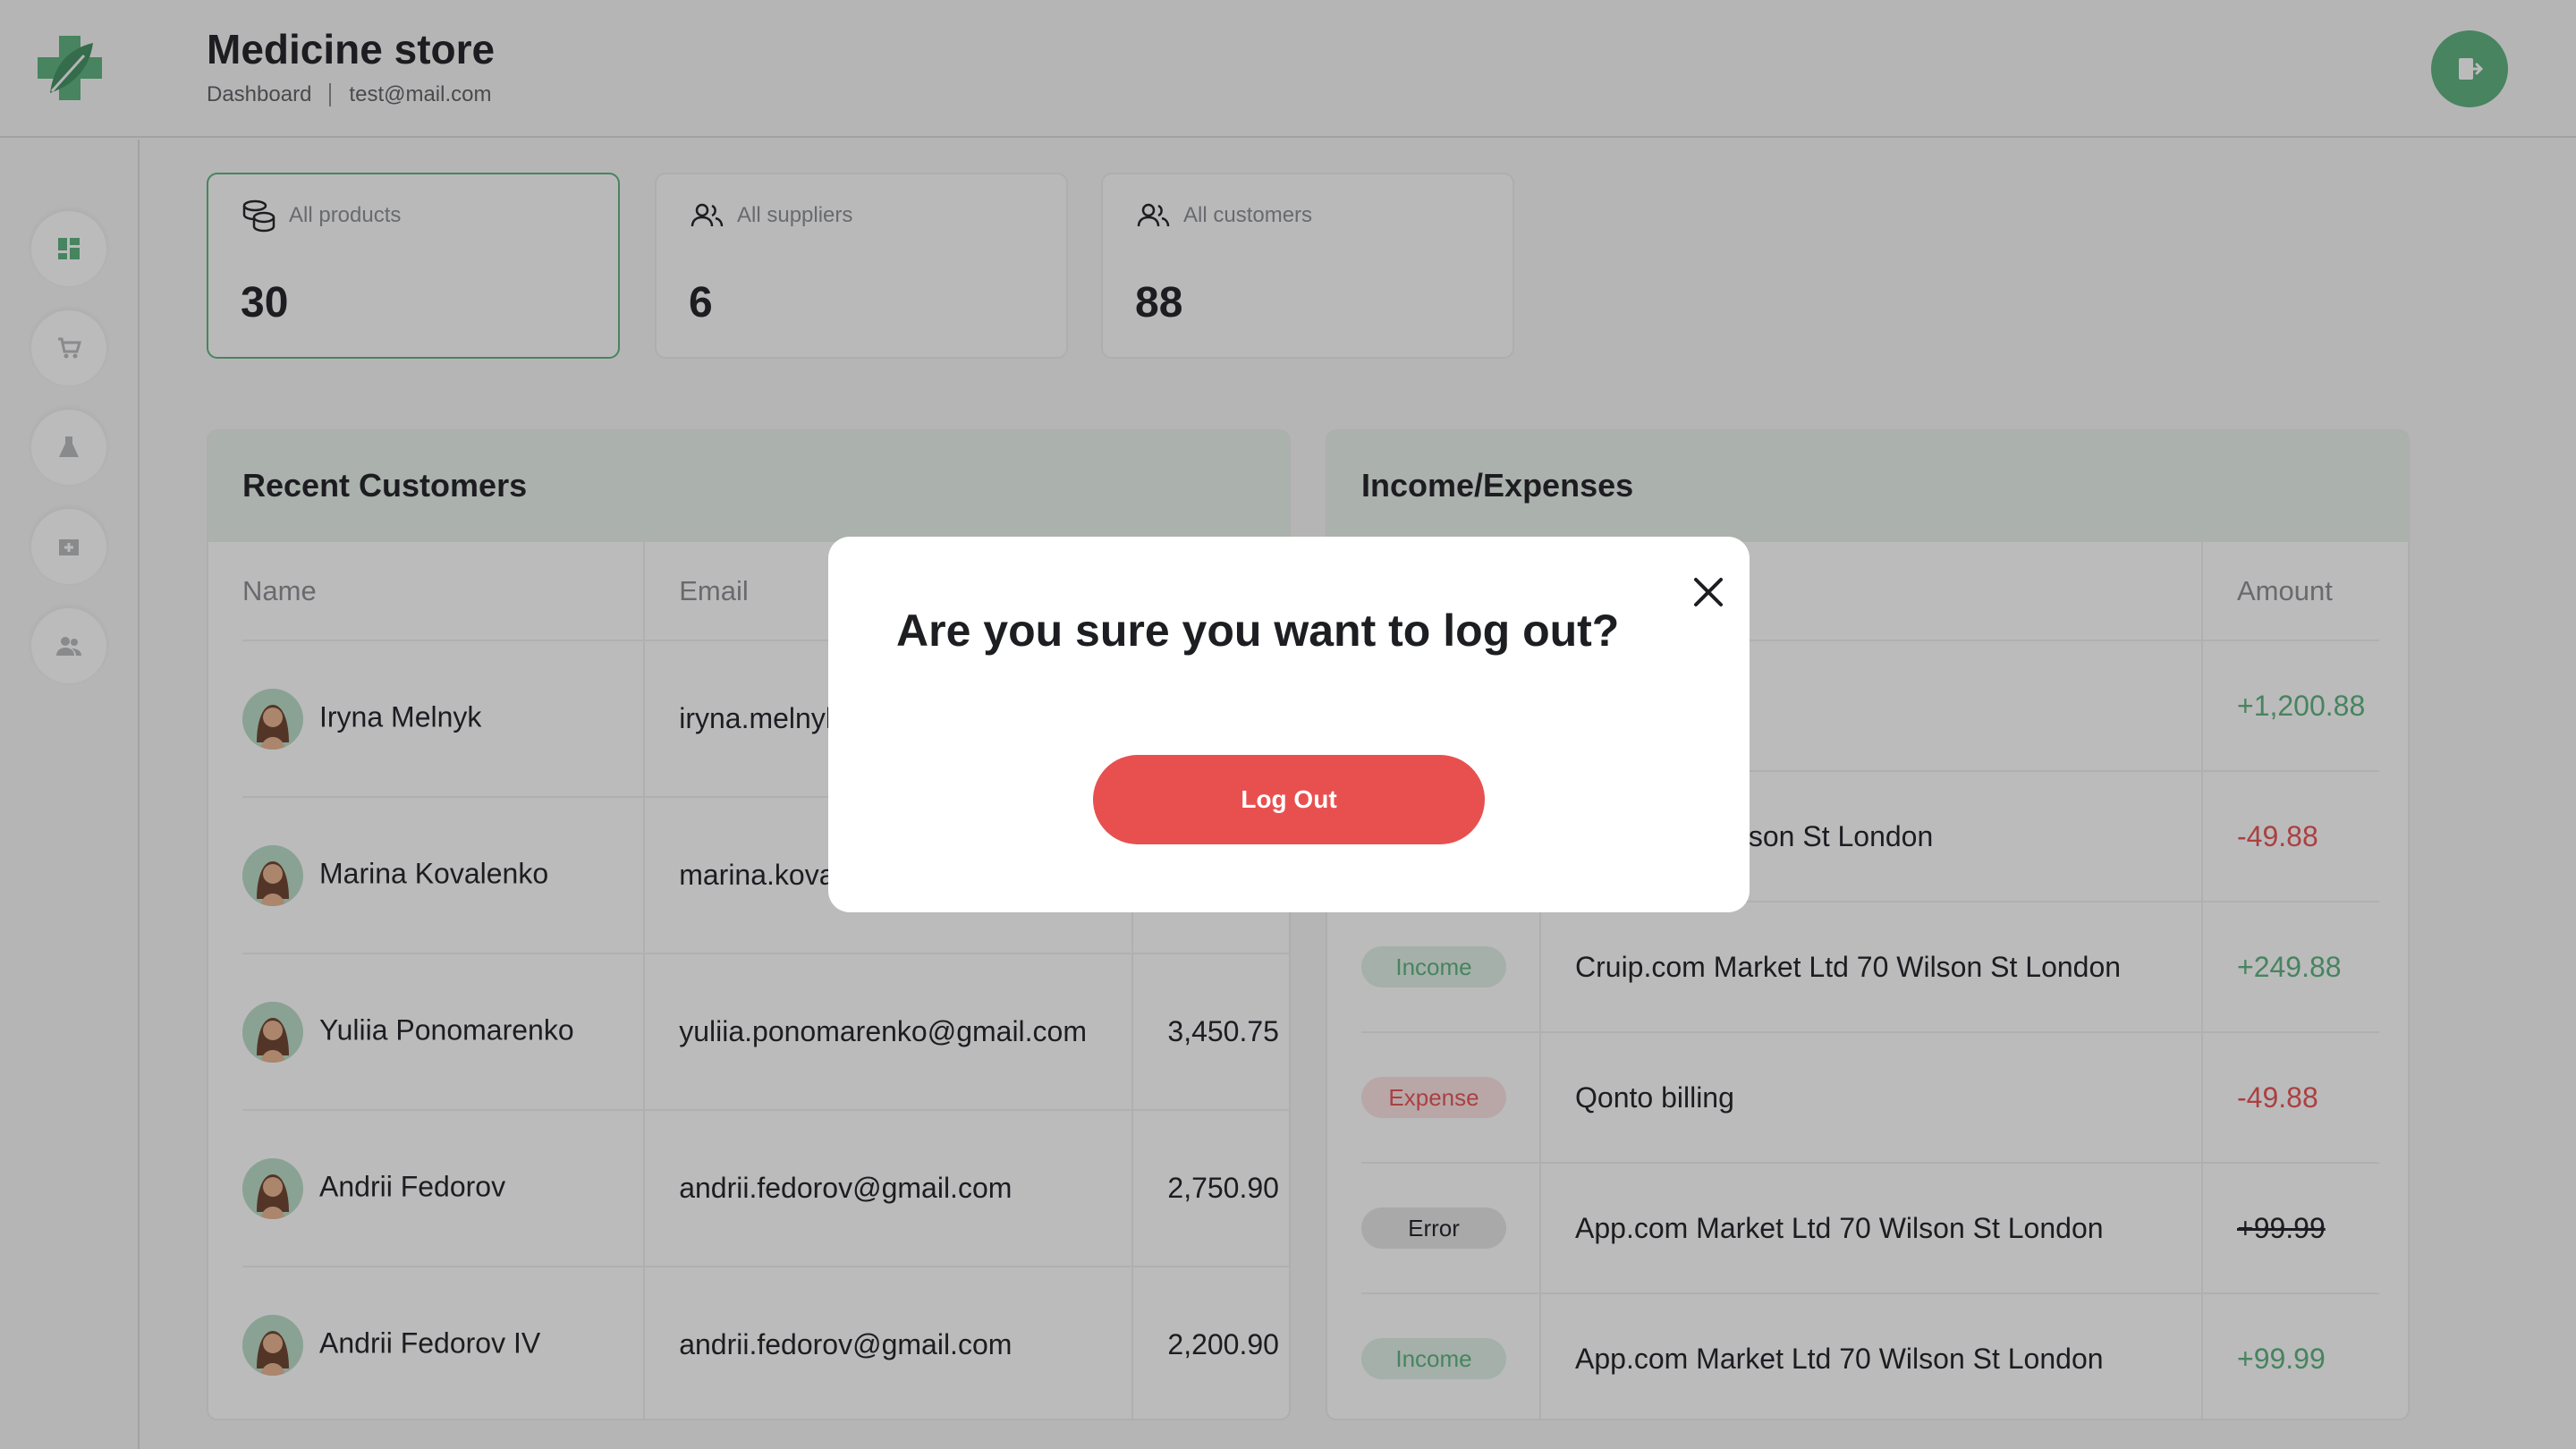  I want to click on modal-title: Are you sure you want to log out?, so click(1258, 631).